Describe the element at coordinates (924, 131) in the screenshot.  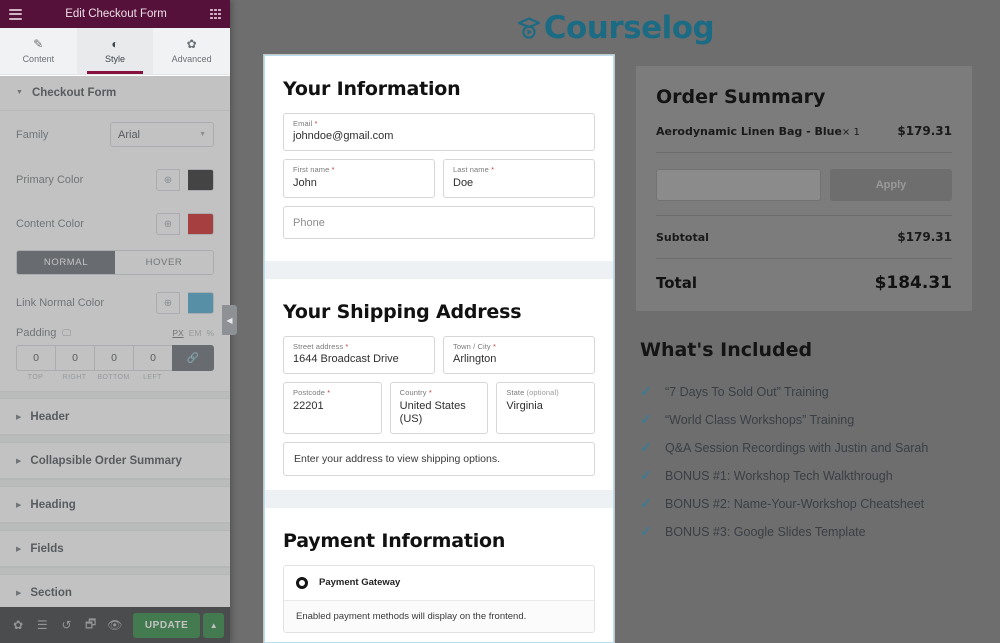
I see `order-item-price: $179.31` at that location.